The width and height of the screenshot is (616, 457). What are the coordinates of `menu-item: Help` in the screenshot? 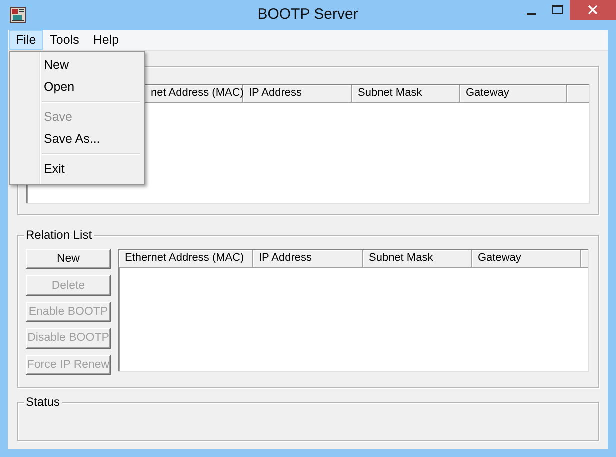 It's located at (106, 40).